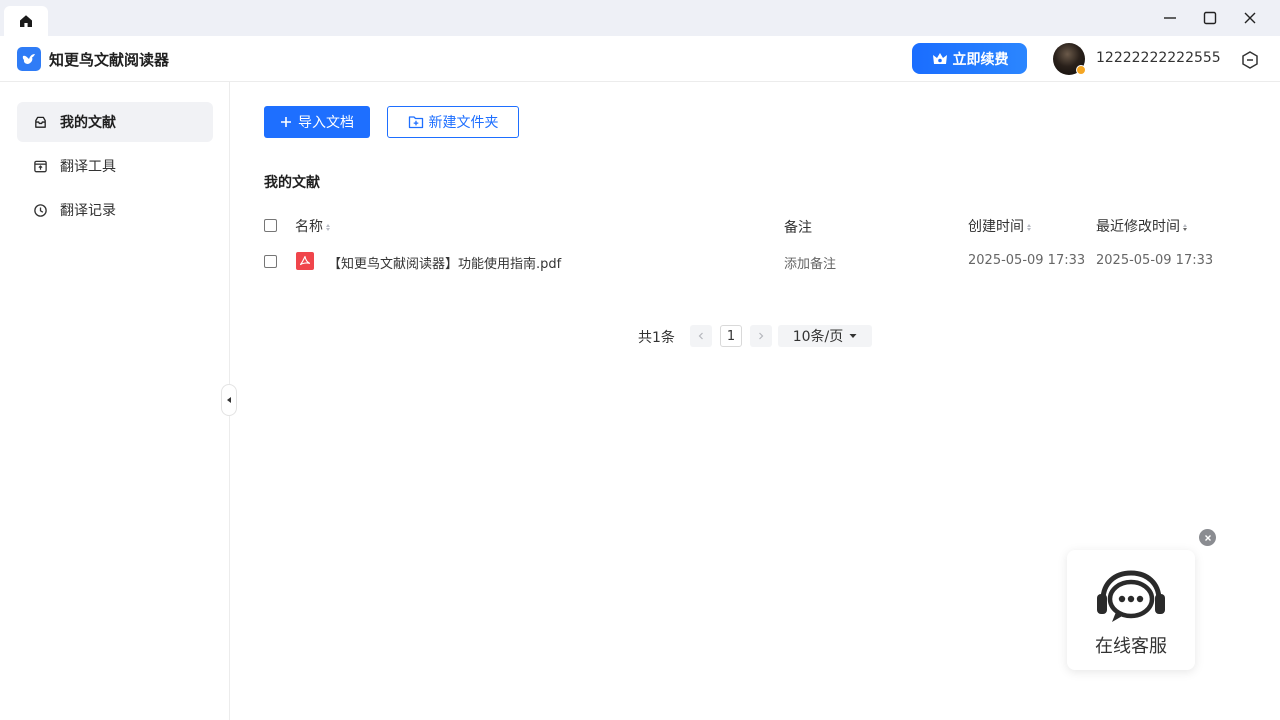 The height and width of the screenshot is (720, 1280). I want to click on next-page-button, so click(761, 336).